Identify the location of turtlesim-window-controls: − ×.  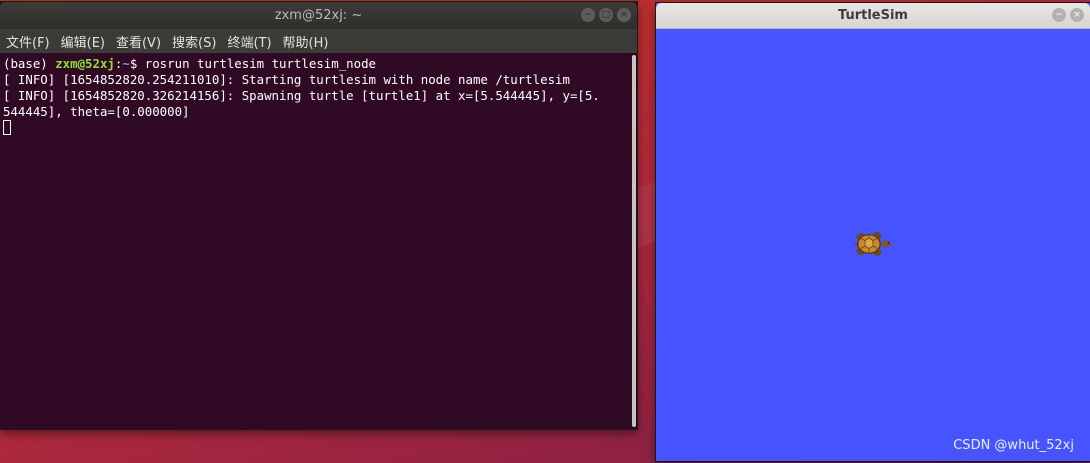
(1068, 15).